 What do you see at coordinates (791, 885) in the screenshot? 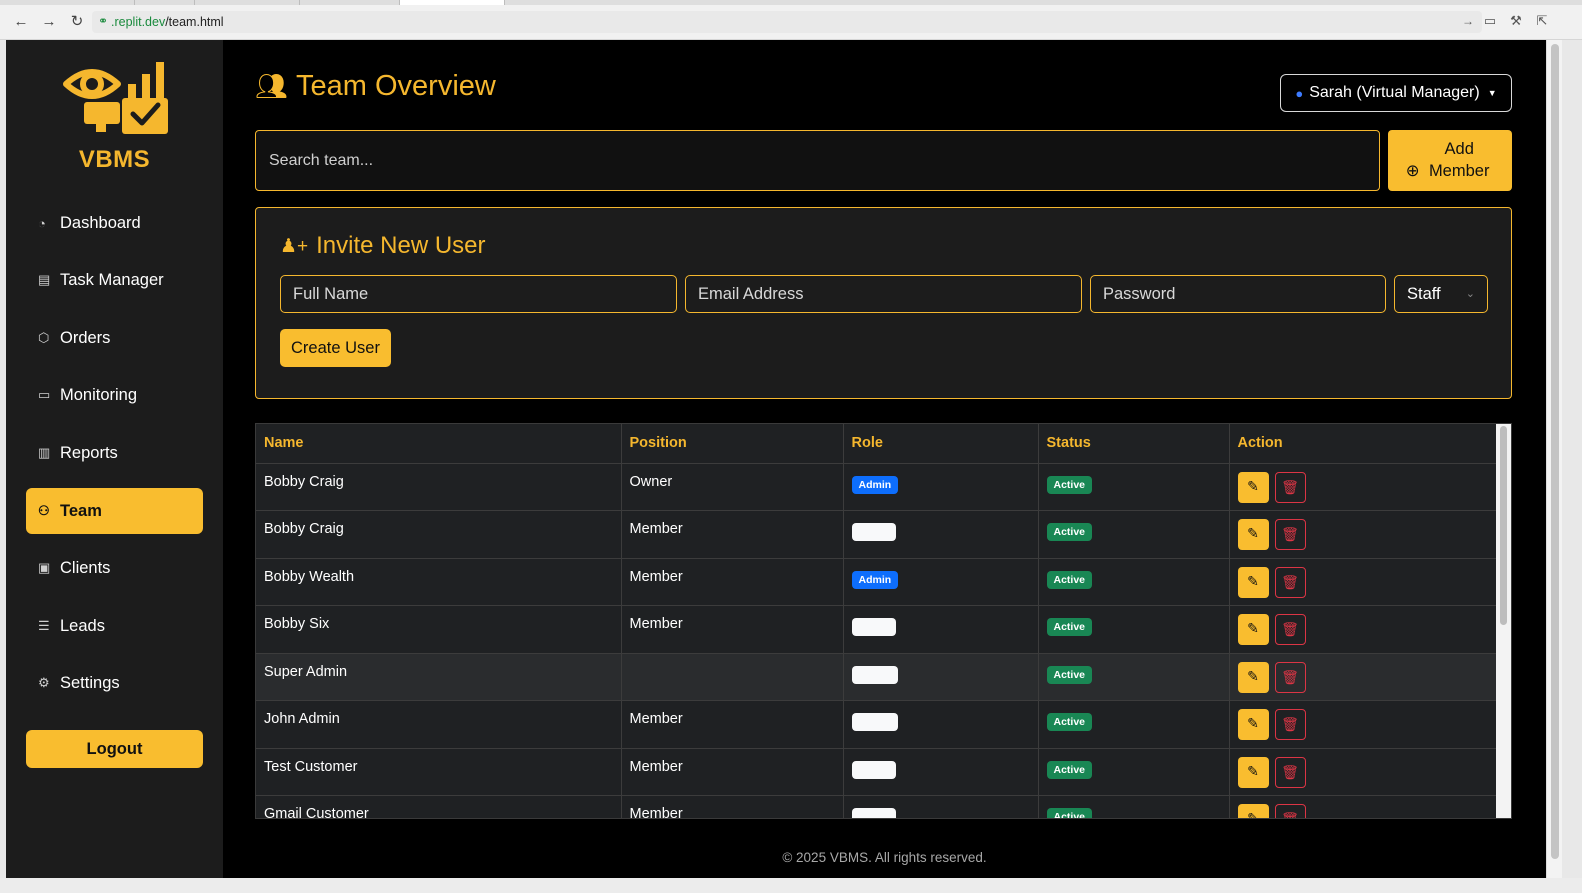
I see `window-bottom-edge` at bounding box center [791, 885].